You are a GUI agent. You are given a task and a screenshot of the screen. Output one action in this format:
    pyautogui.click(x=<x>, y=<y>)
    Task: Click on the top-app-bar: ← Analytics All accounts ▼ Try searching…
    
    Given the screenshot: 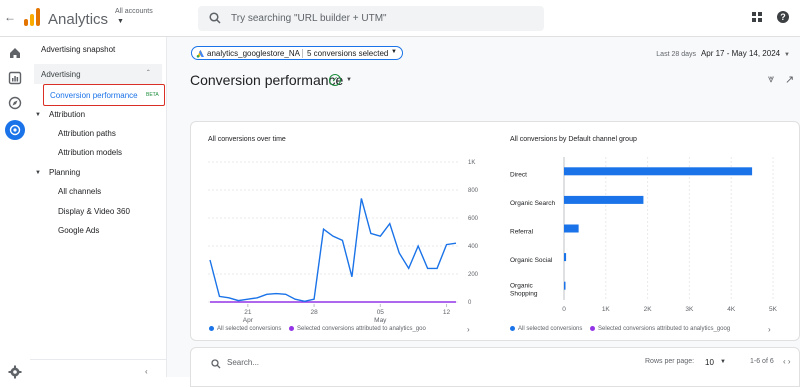 What is the action you would take?
    pyautogui.click(x=400, y=18)
    